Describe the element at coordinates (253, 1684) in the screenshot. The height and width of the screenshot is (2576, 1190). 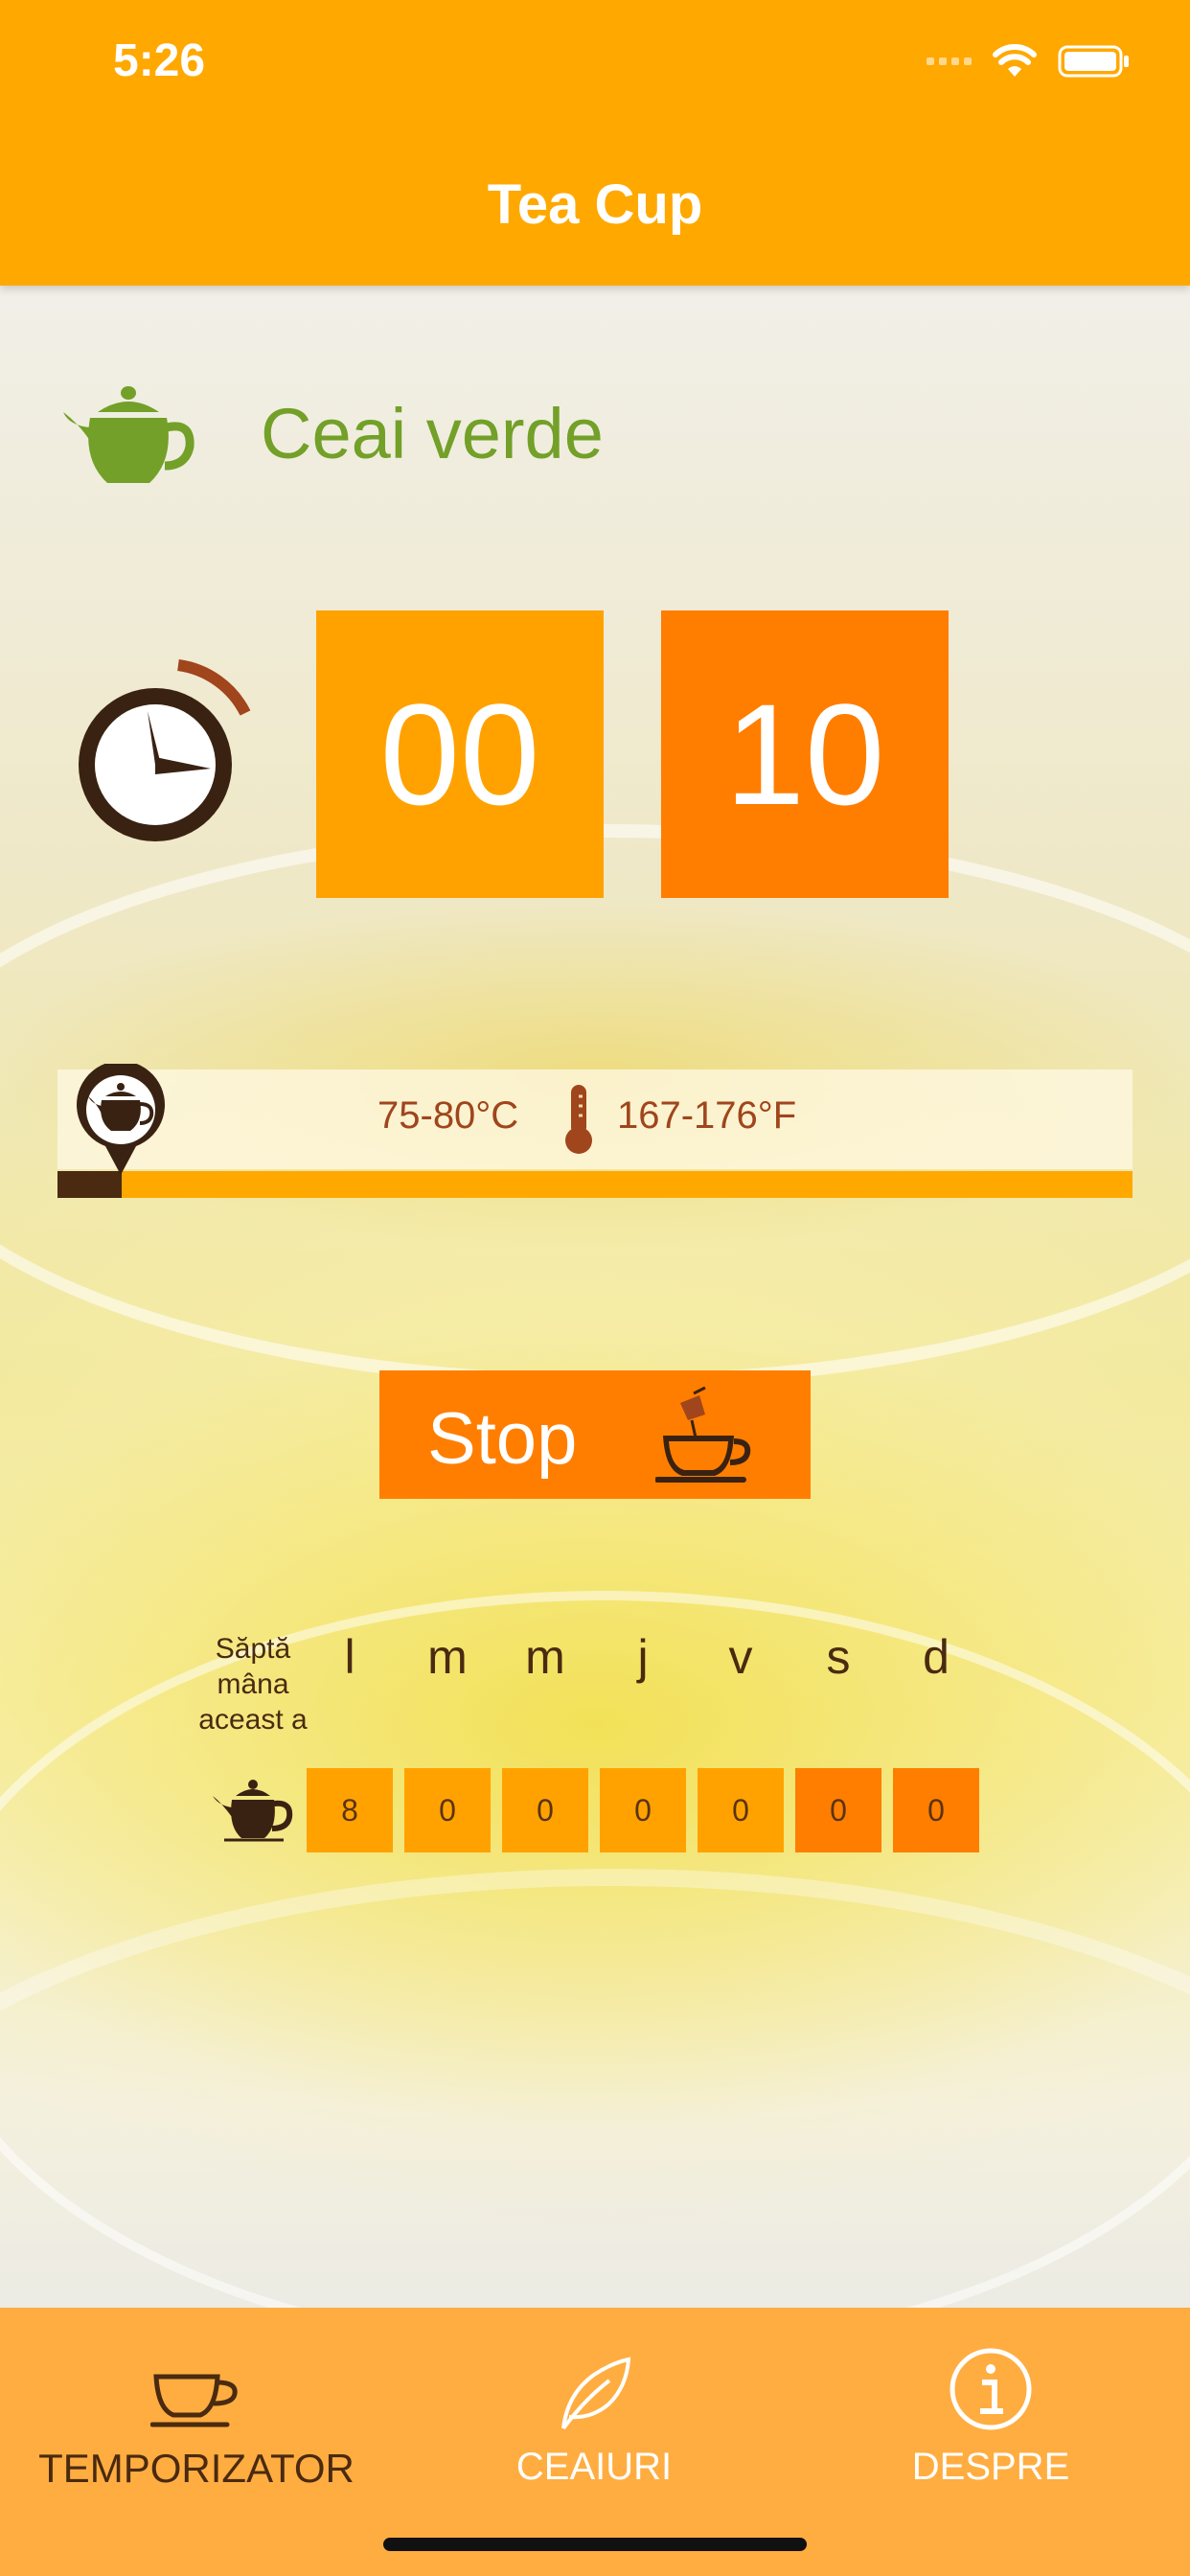
I see `week-label: Săptă mâna aceast a` at that location.